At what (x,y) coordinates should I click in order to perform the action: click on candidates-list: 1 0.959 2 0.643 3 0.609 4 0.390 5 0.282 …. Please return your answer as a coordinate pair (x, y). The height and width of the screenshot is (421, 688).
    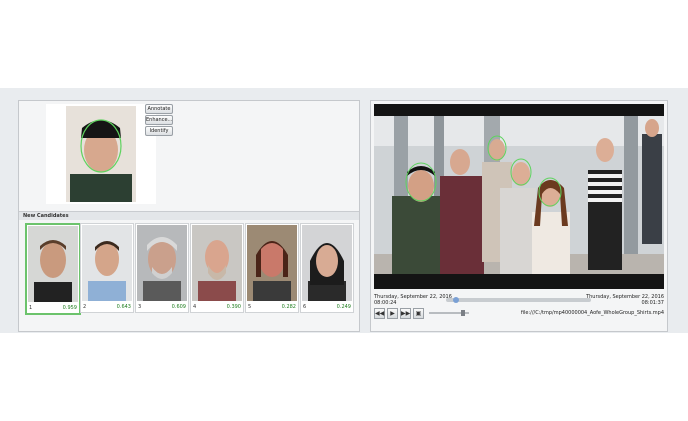
    Looking at the image, I should click on (191, 269).